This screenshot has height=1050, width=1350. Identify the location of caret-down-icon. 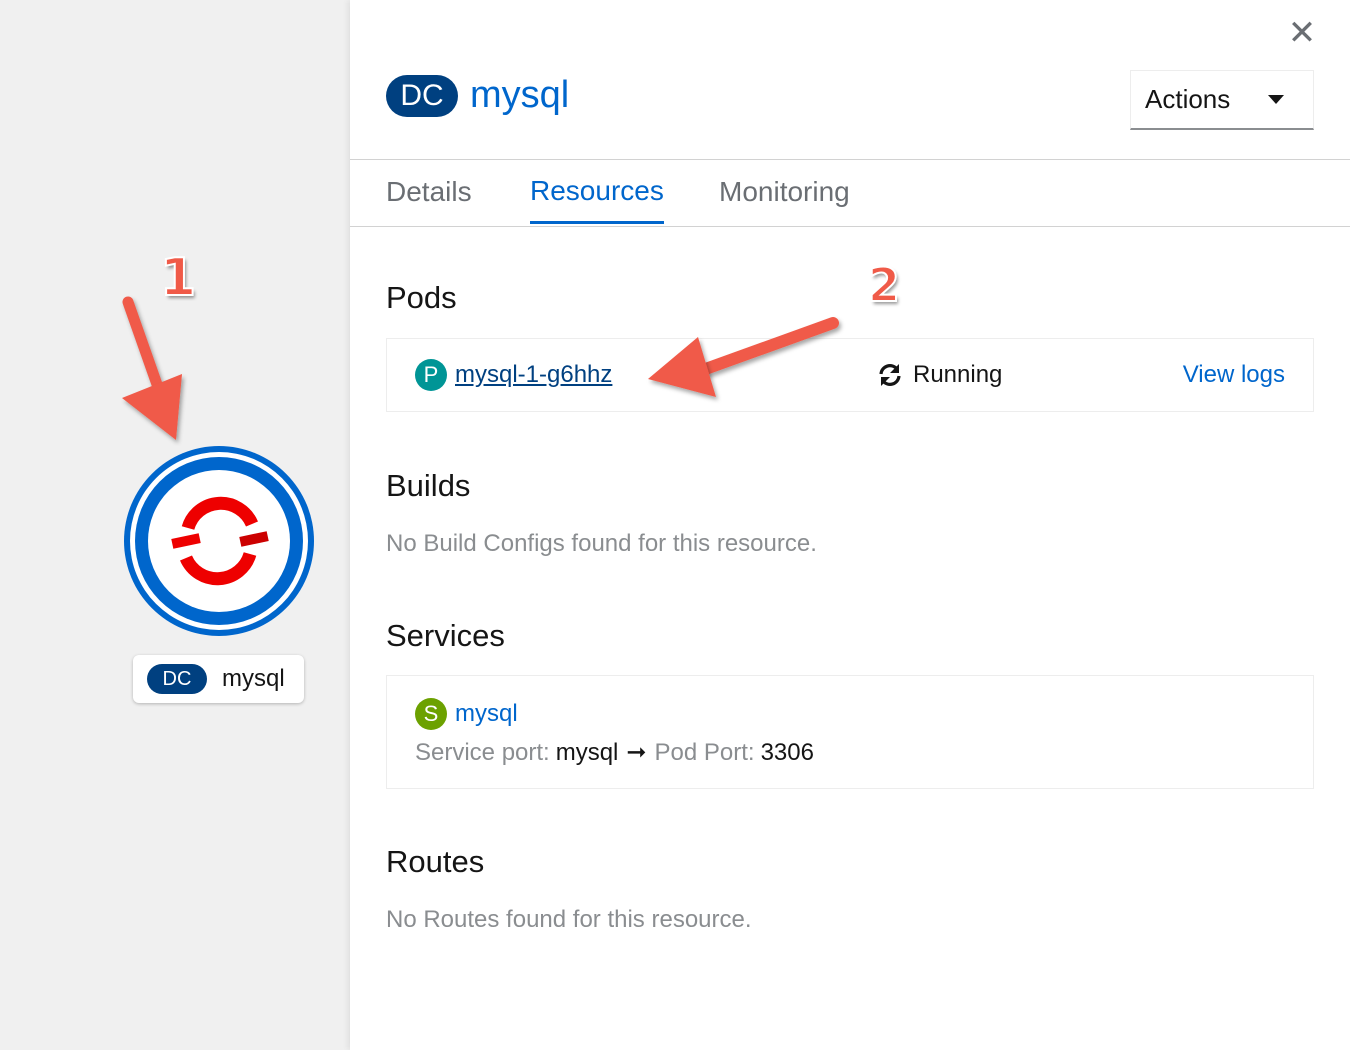
(1276, 99).